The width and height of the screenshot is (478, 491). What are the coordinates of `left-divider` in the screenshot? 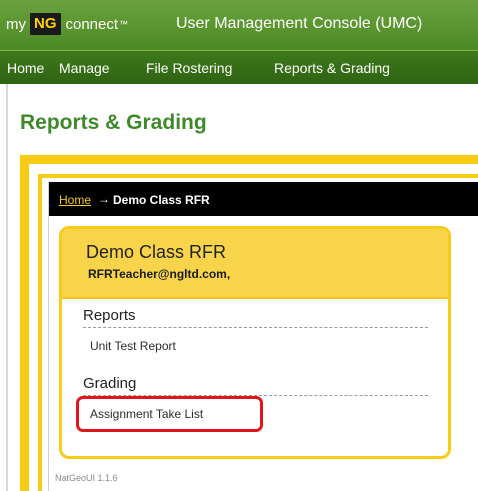 It's located at (7, 287).